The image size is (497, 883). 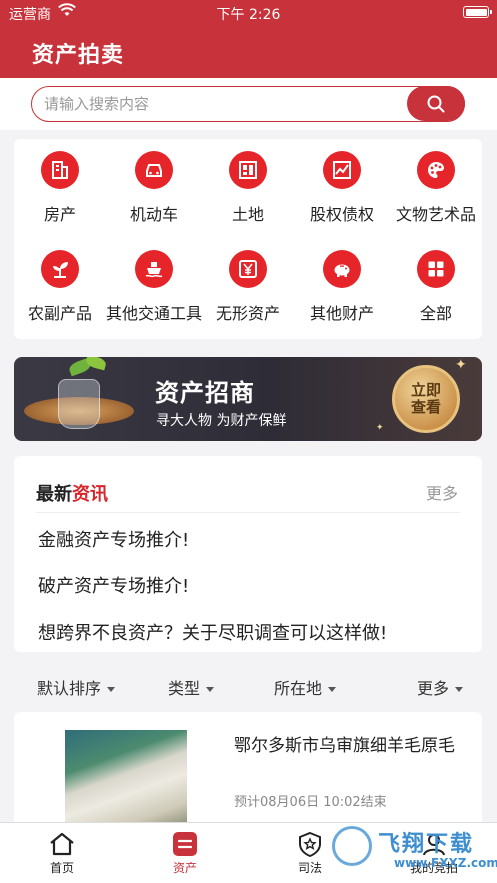 I want to click on listing-end-time: 预计08月06日 10:02结束, so click(x=310, y=802).